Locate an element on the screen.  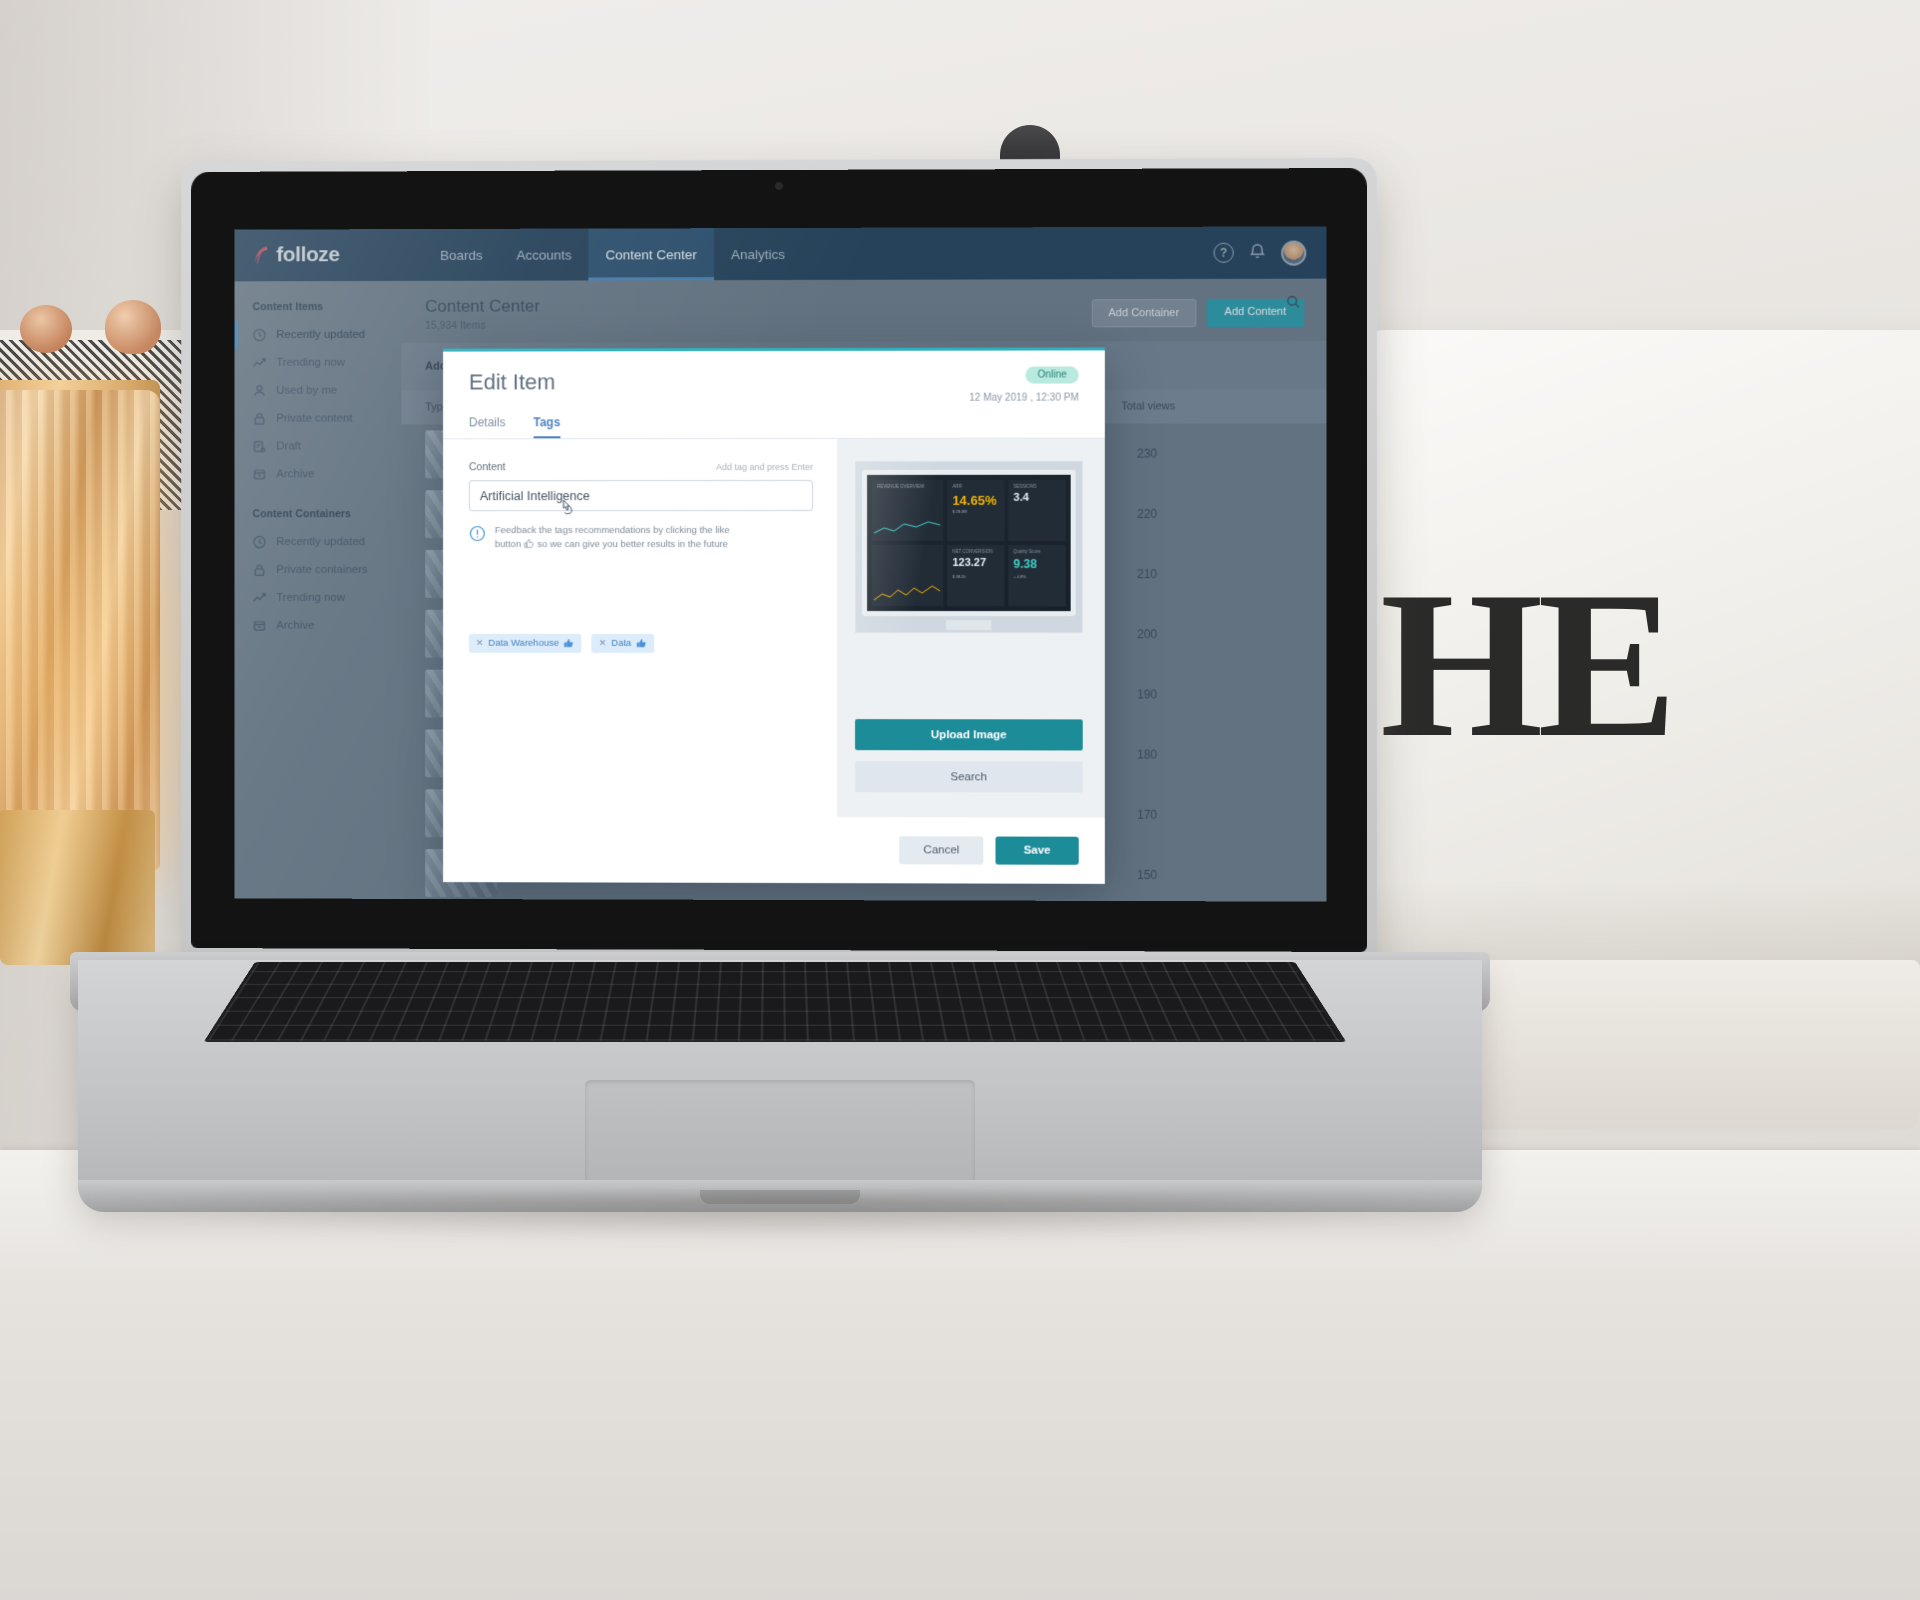
screen-glare is located at coordinates (917, 547).